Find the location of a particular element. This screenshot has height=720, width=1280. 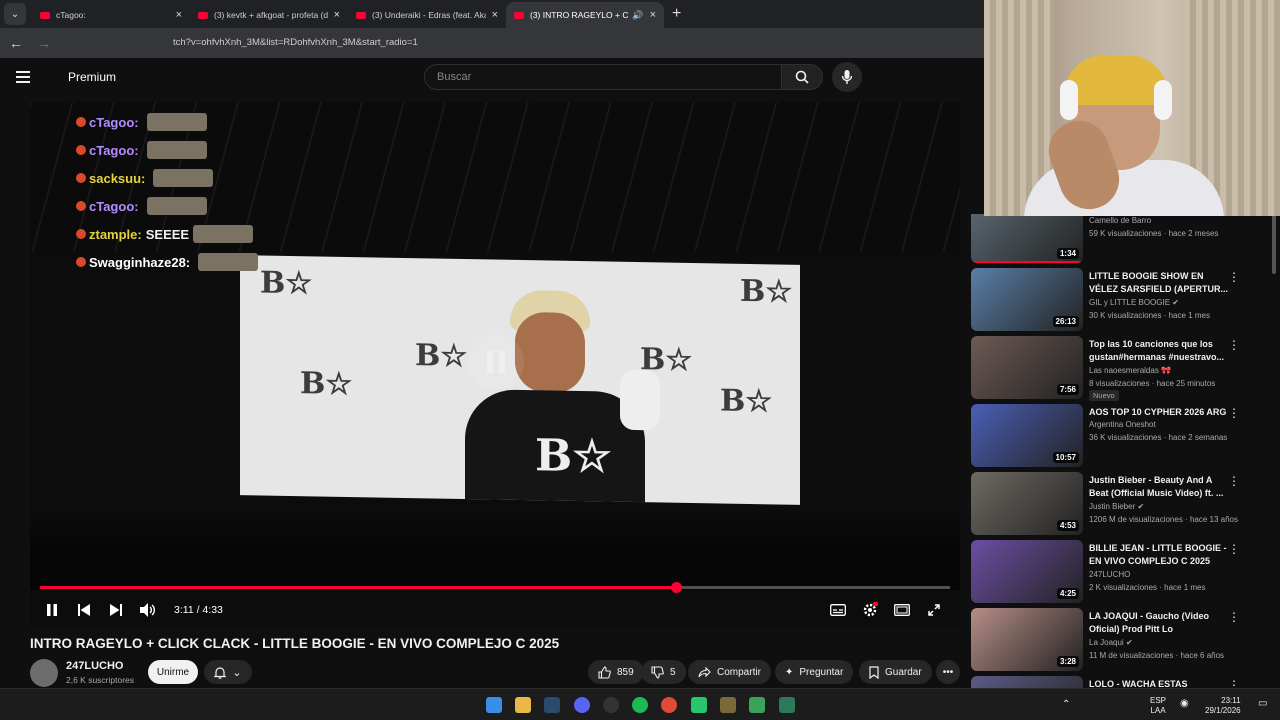

tray-chevron-icon: ⌃ is located at coordinates (1066, 704).